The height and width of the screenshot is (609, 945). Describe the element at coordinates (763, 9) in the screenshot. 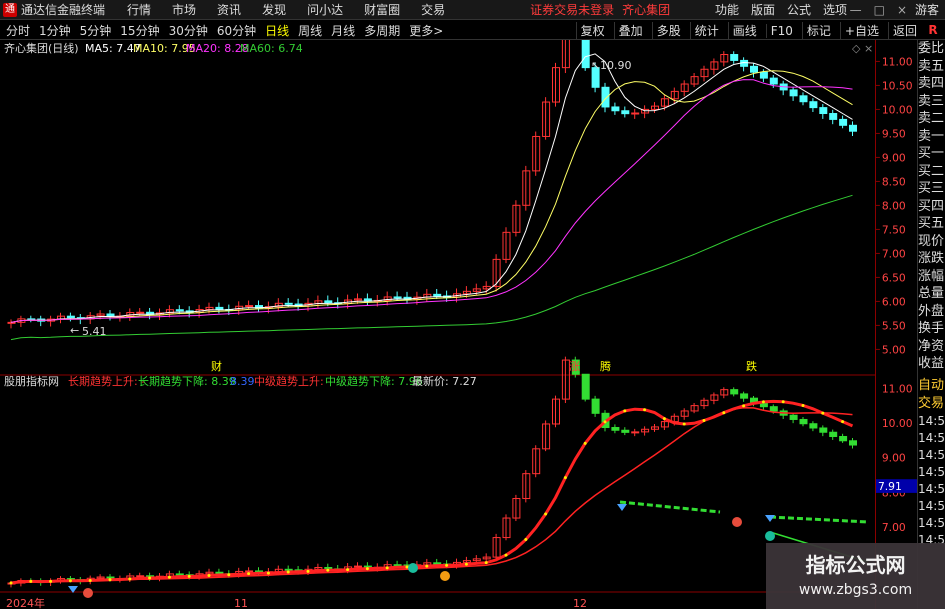

I see `menu-layout: 版面` at that location.